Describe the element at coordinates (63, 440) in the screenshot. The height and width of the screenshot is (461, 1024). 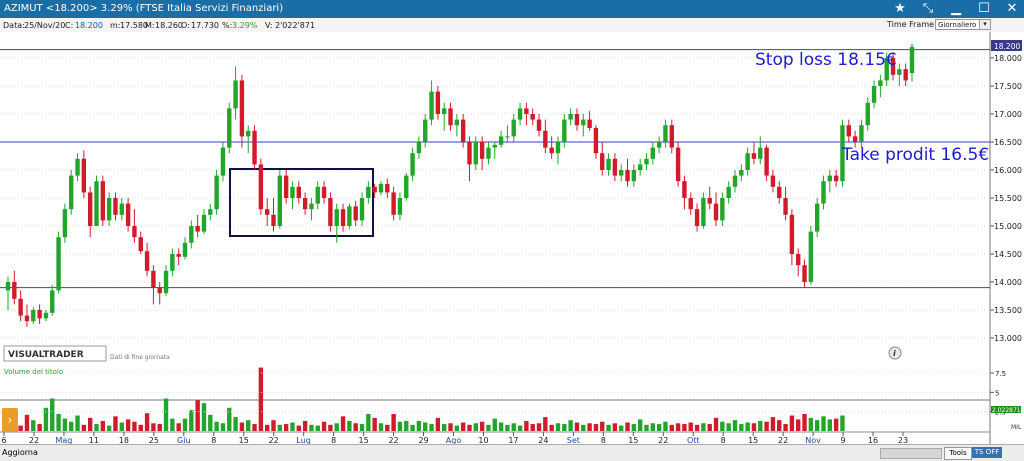
I see `time-tick-label: Mag` at that location.